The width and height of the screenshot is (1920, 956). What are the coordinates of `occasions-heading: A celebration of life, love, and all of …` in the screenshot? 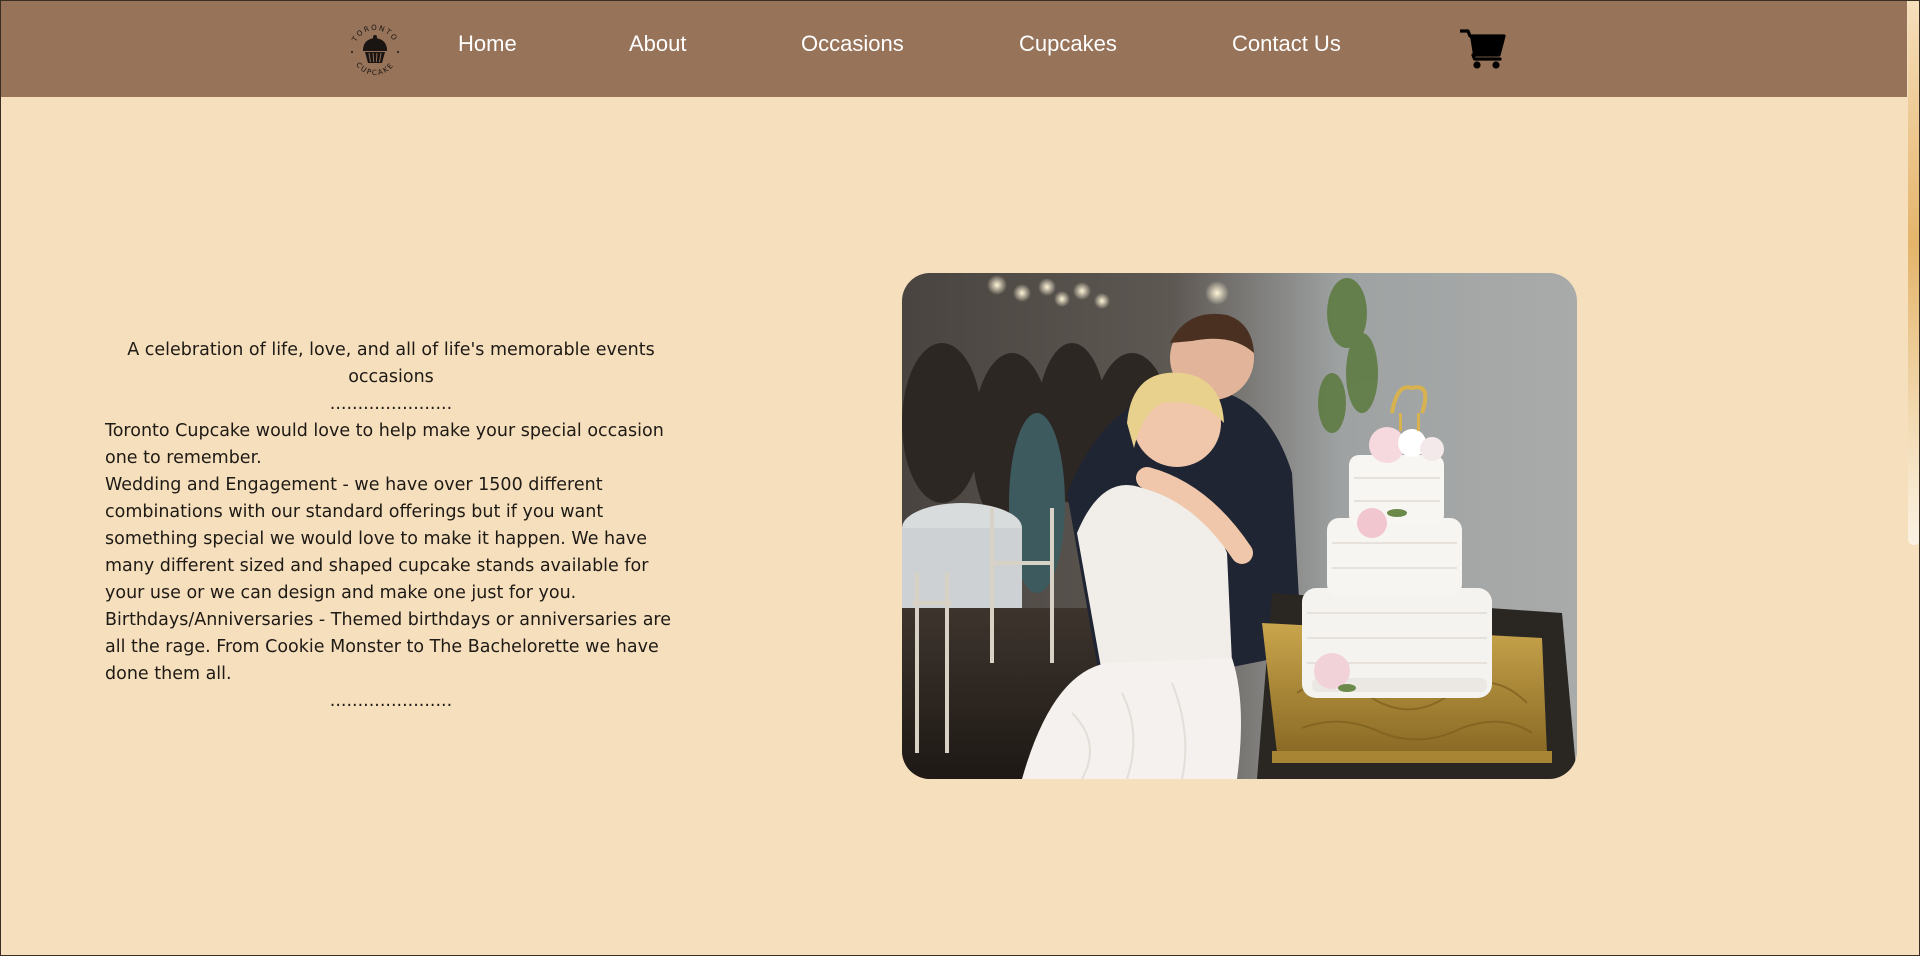 It's located at (391, 350).